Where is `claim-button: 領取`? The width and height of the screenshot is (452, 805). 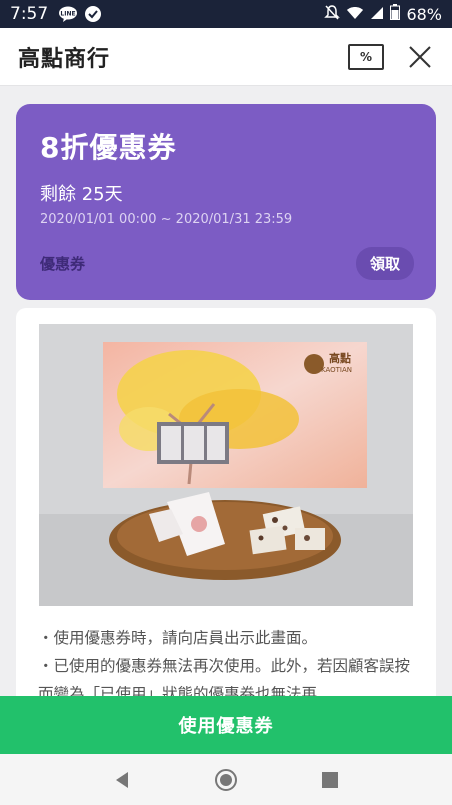
claim-button: 領取 is located at coordinates (384, 263).